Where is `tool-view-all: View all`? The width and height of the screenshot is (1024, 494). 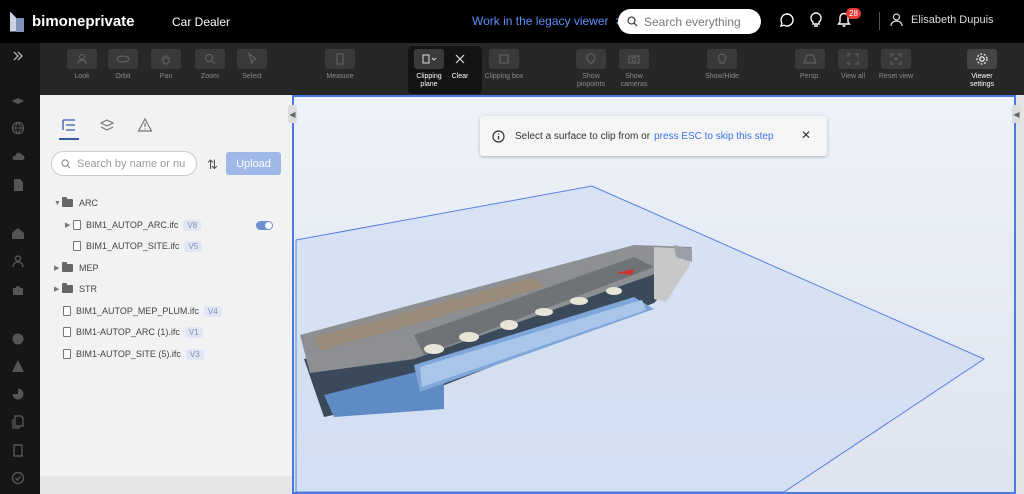 tool-view-all: View all is located at coordinates (853, 65).